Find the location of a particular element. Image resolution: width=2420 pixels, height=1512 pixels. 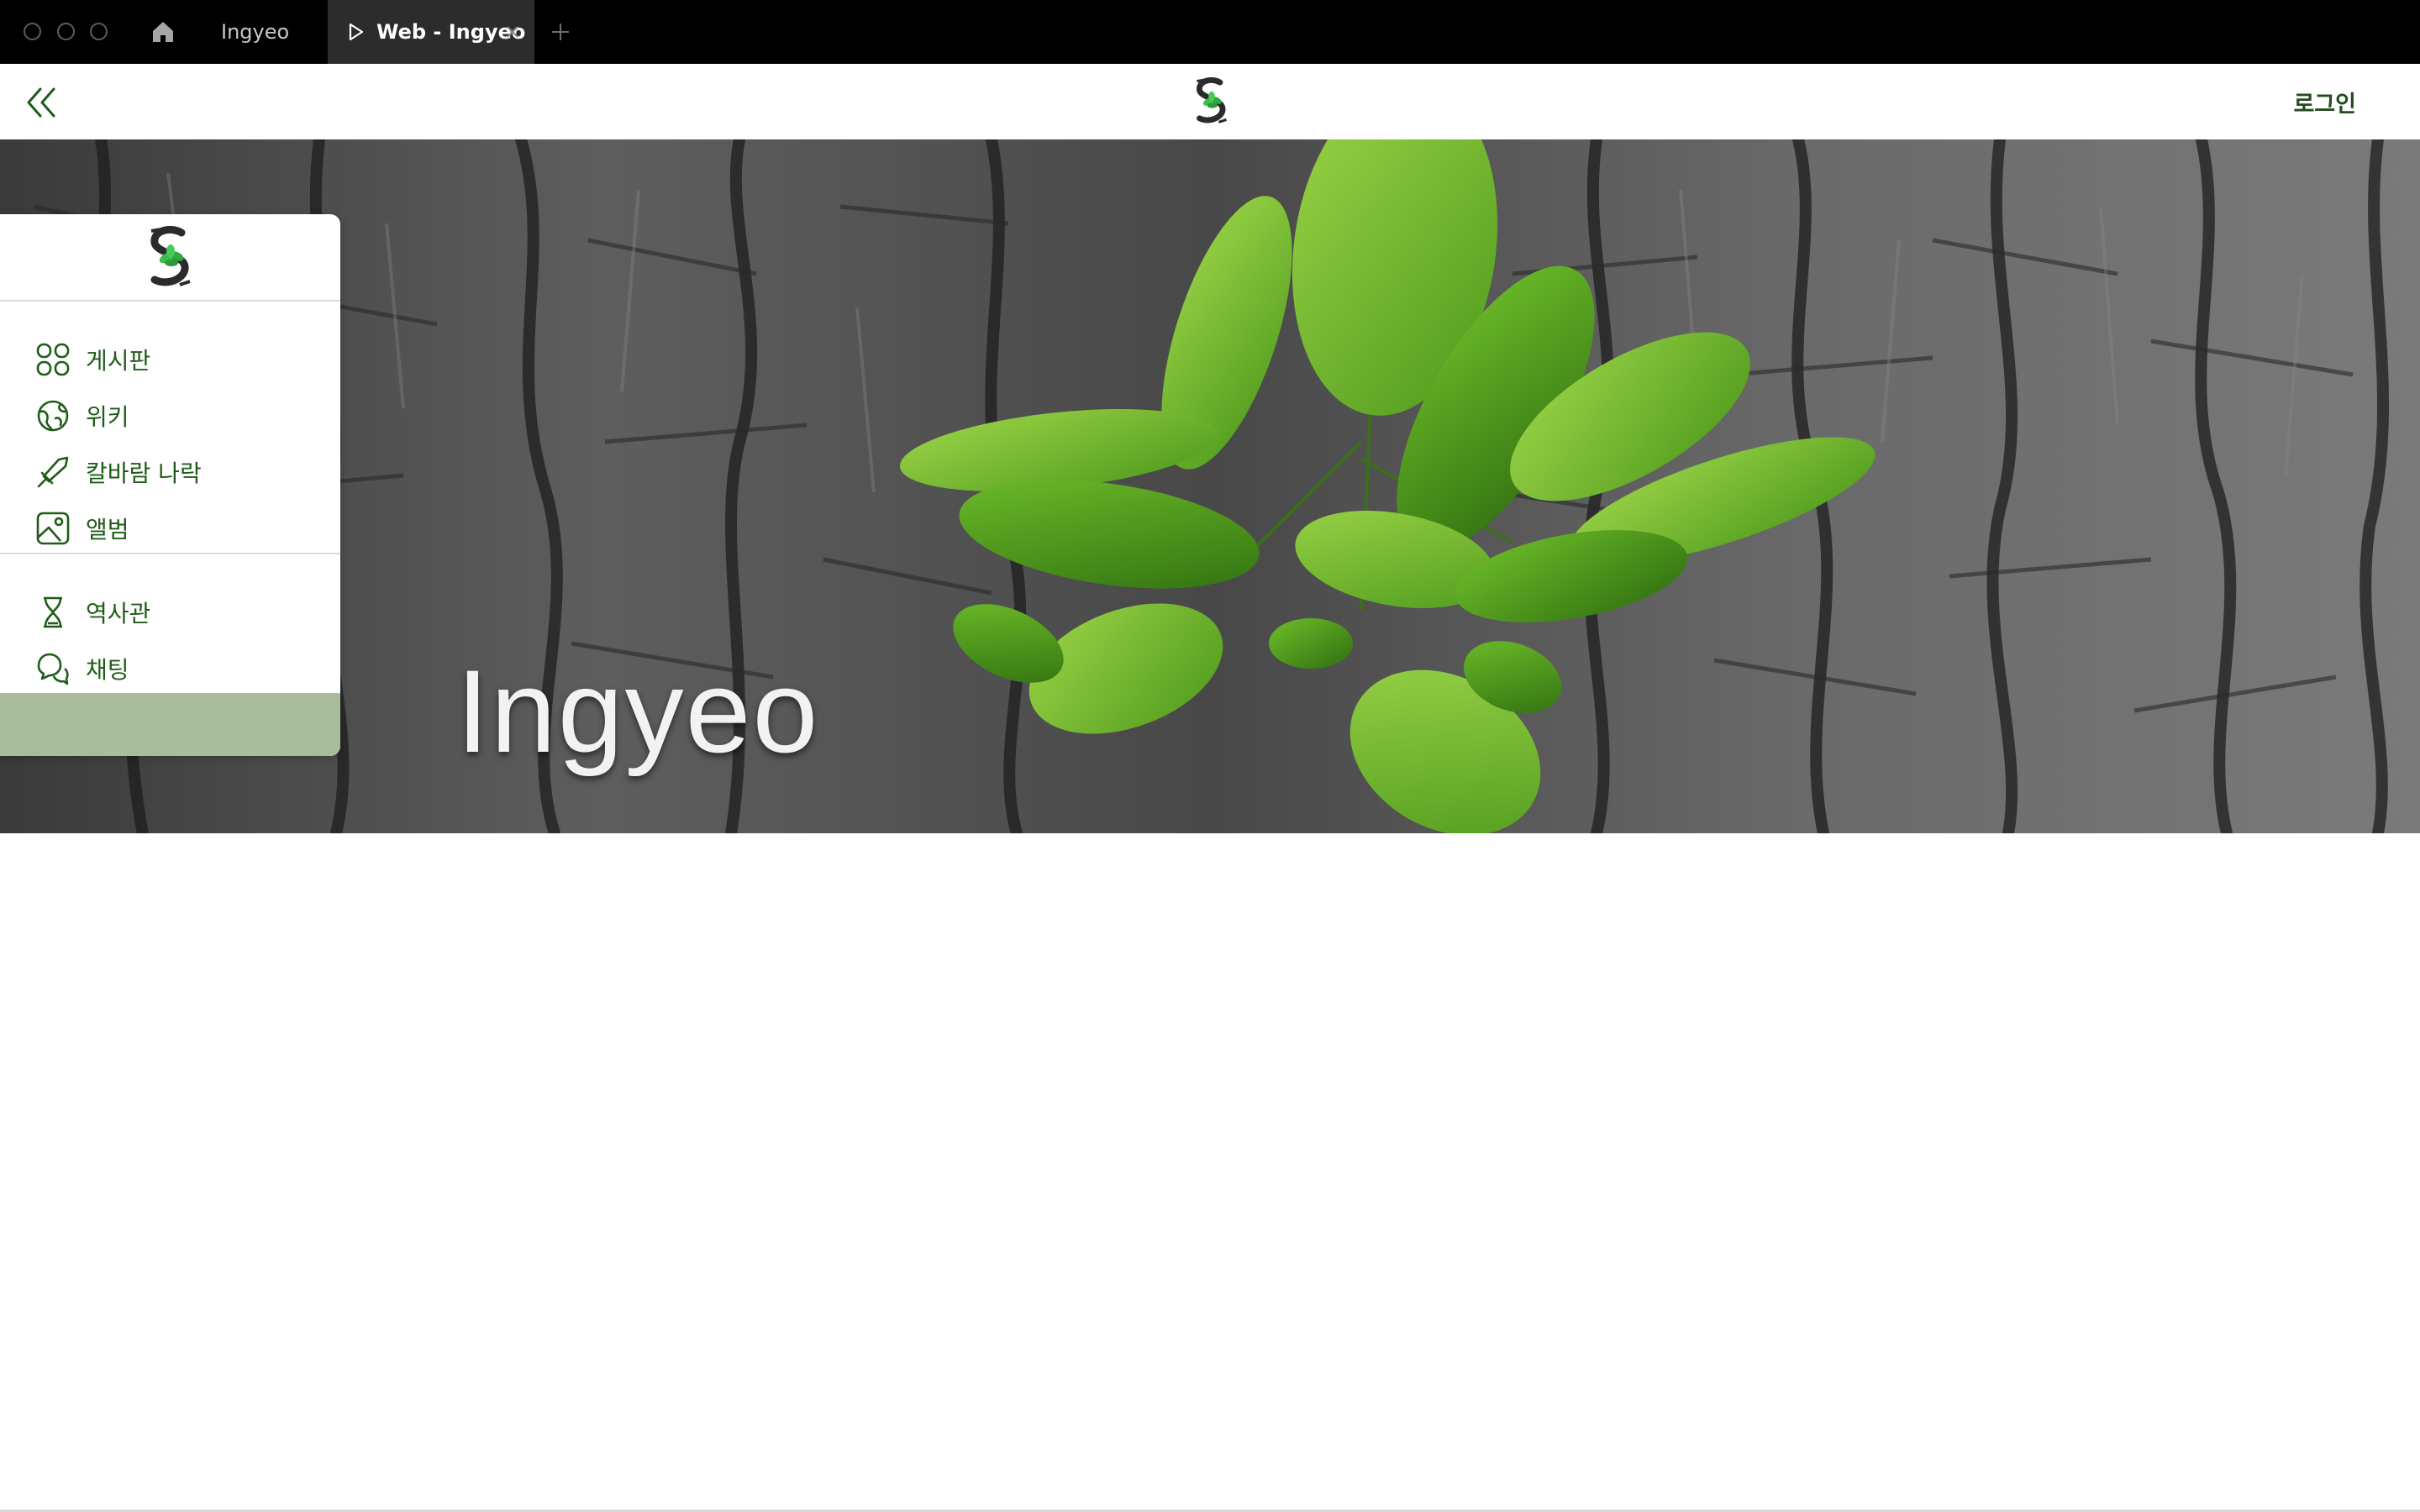

double-chevron-left-icon is located at coordinates (42, 102).